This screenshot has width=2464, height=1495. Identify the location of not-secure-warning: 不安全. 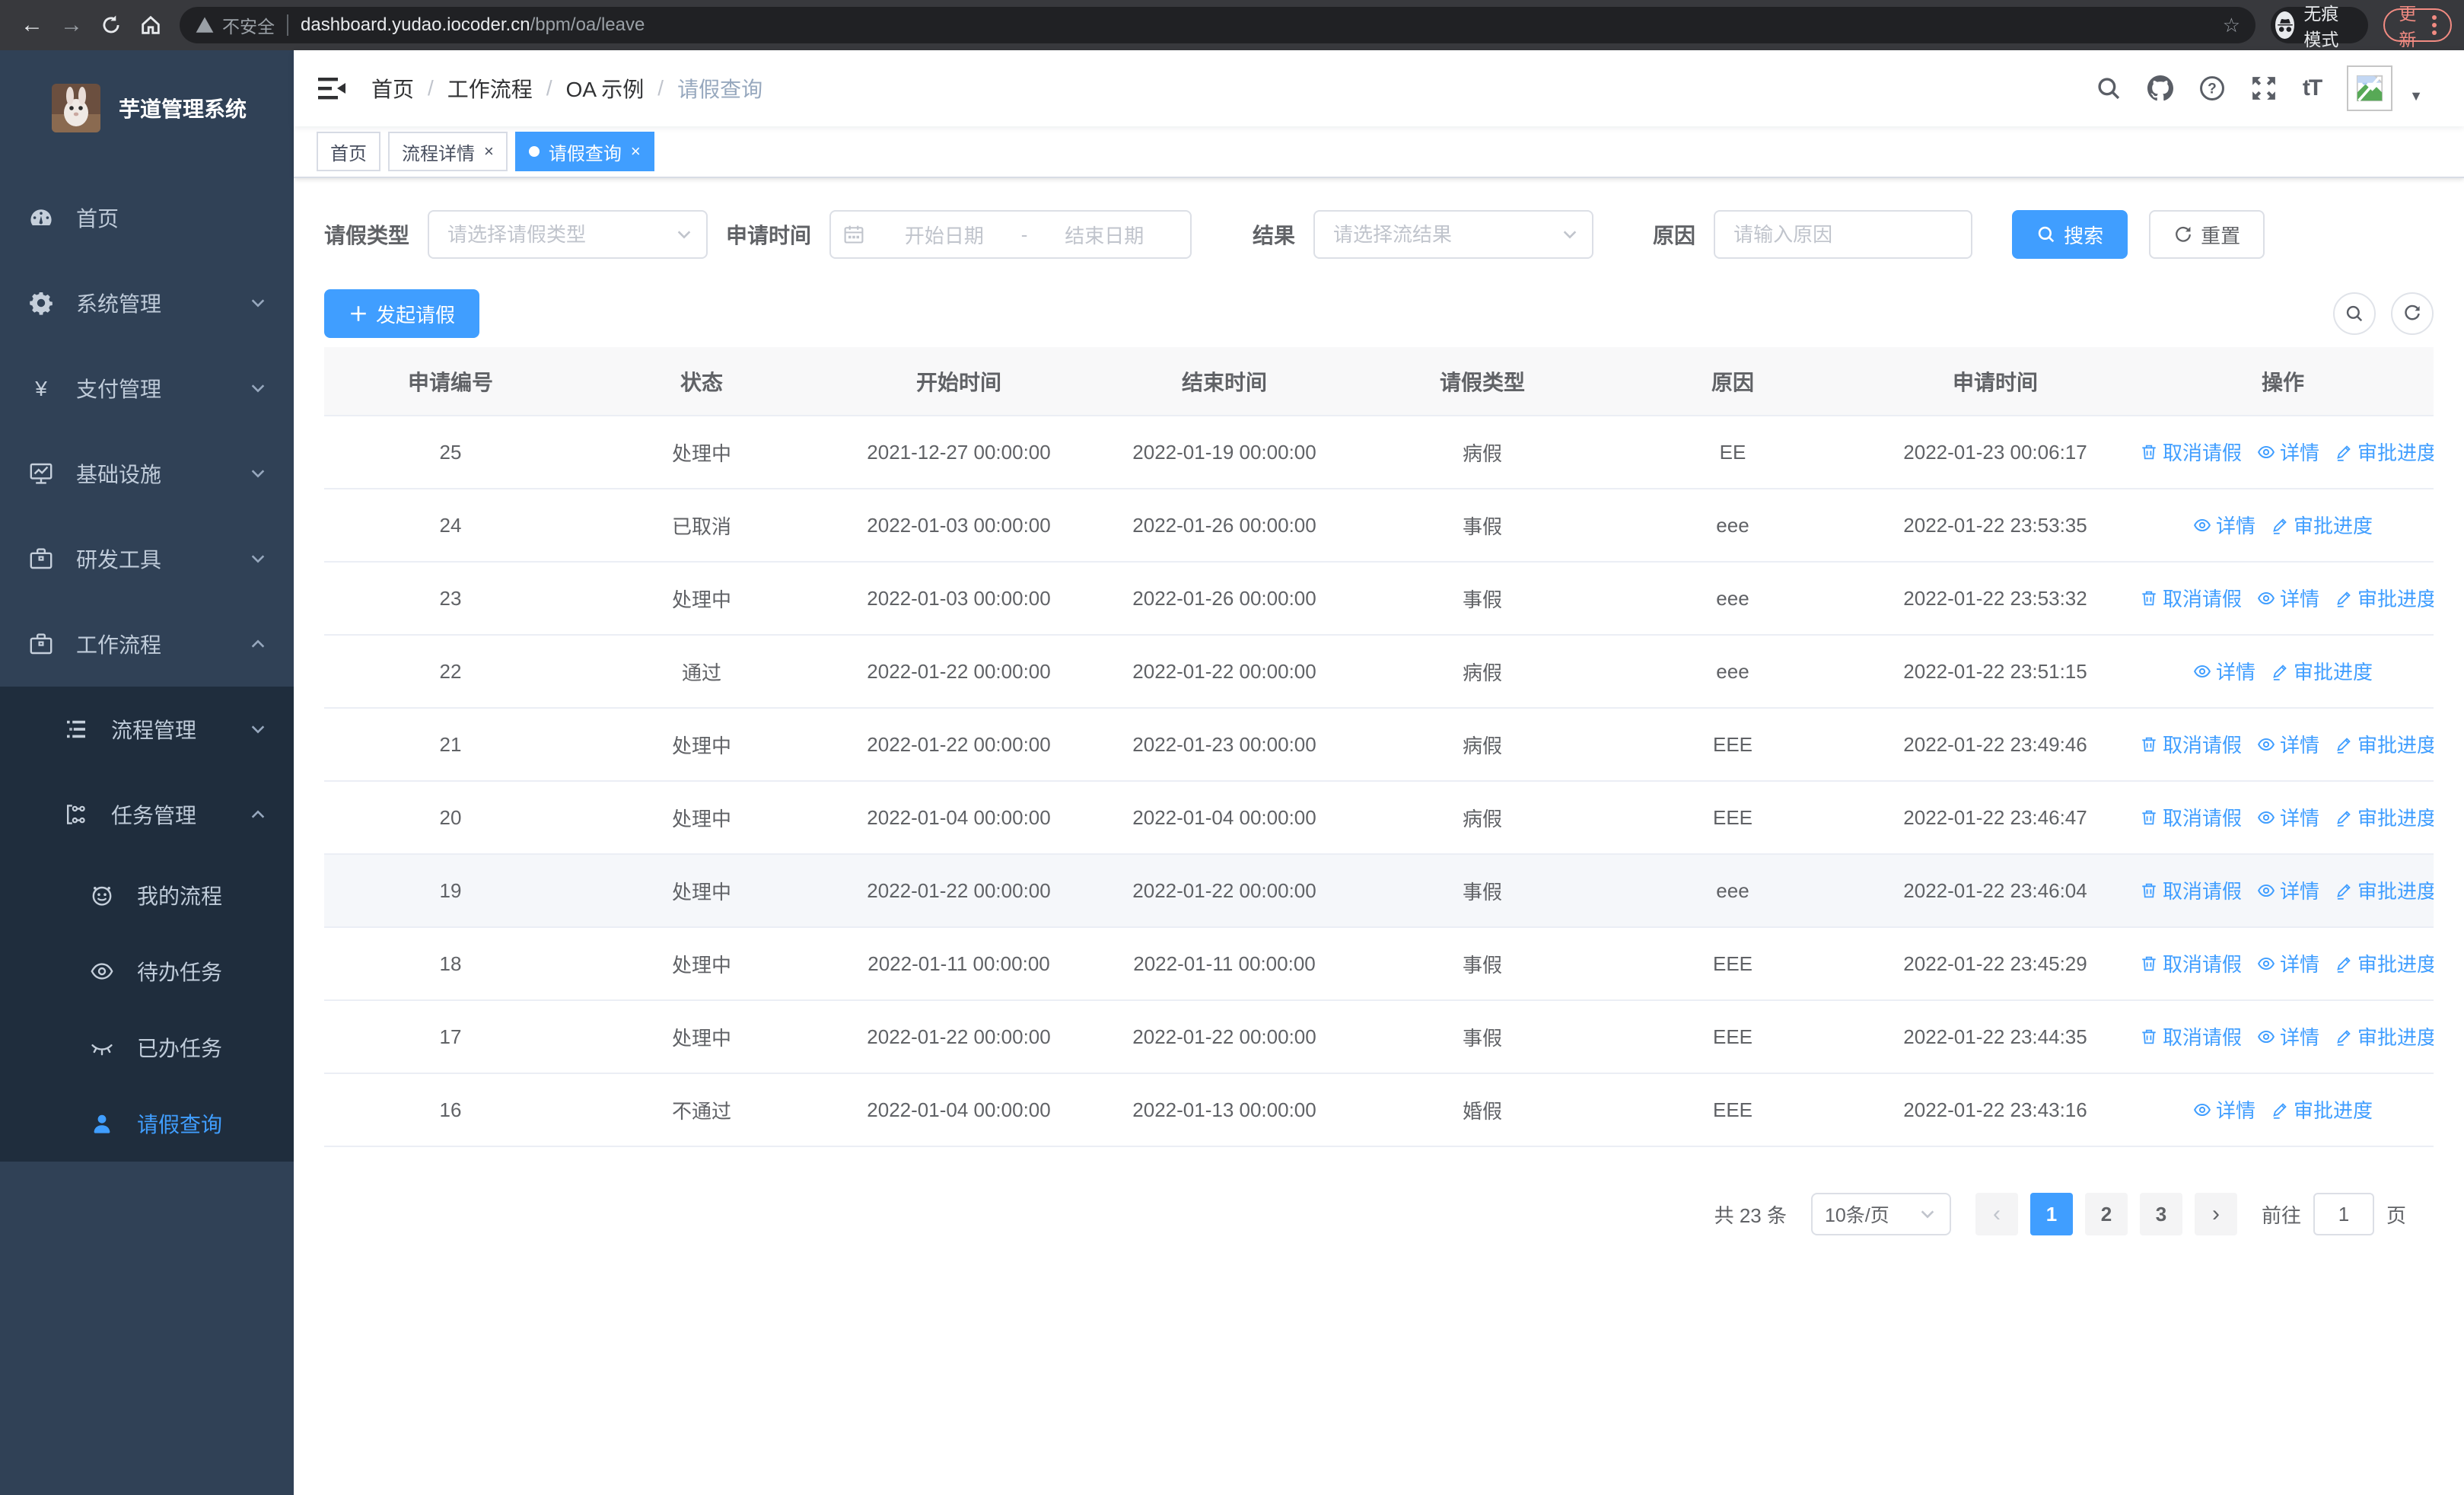
(235, 25).